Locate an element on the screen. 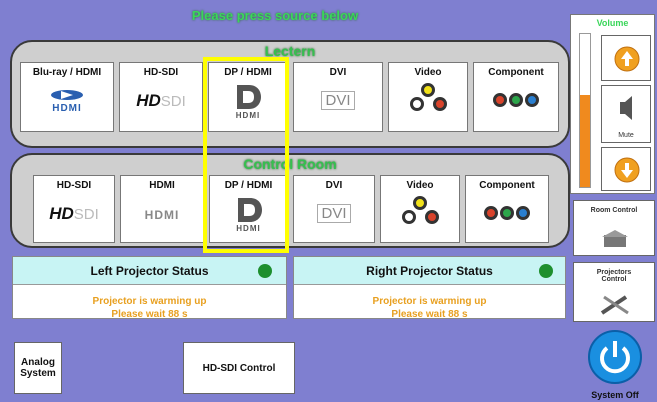 The height and width of the screenshot is (402, 657). hdsdi-control-button: HD-SDI Control is located at coordinates (239, 368).